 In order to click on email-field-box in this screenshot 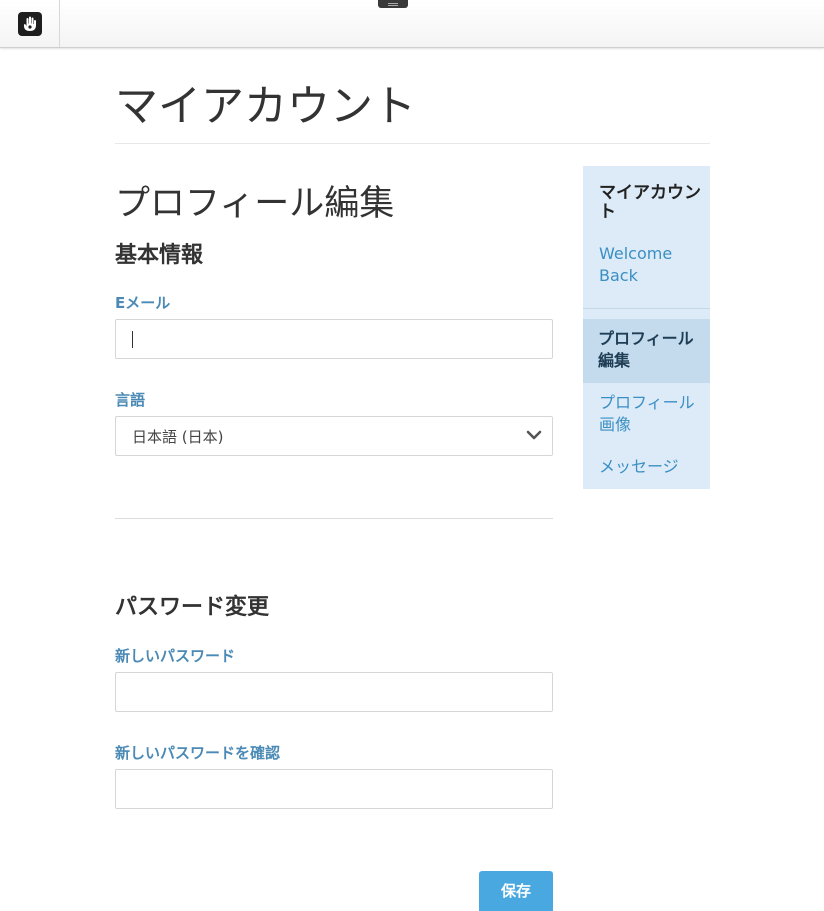, I will do `click(334, 339)`.